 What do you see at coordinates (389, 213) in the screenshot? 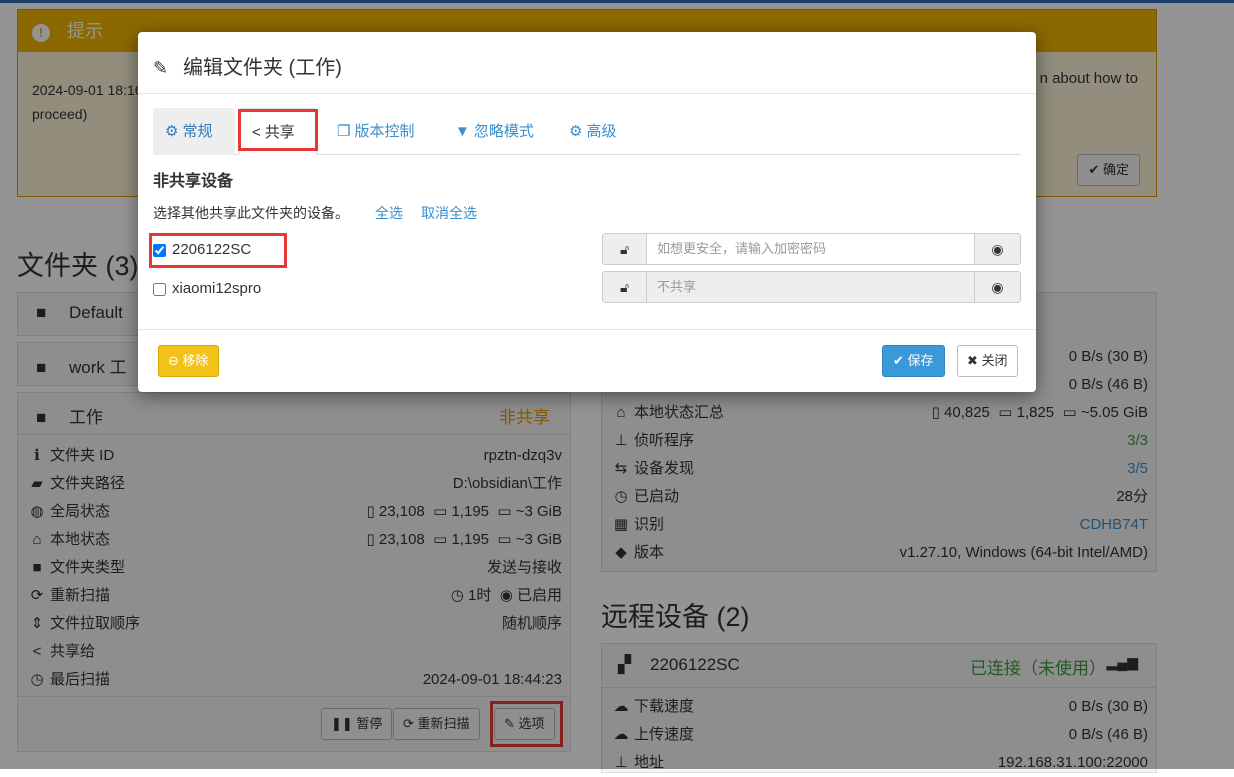
I see `select-all-link: 全选` at bounding box center [389, 213].